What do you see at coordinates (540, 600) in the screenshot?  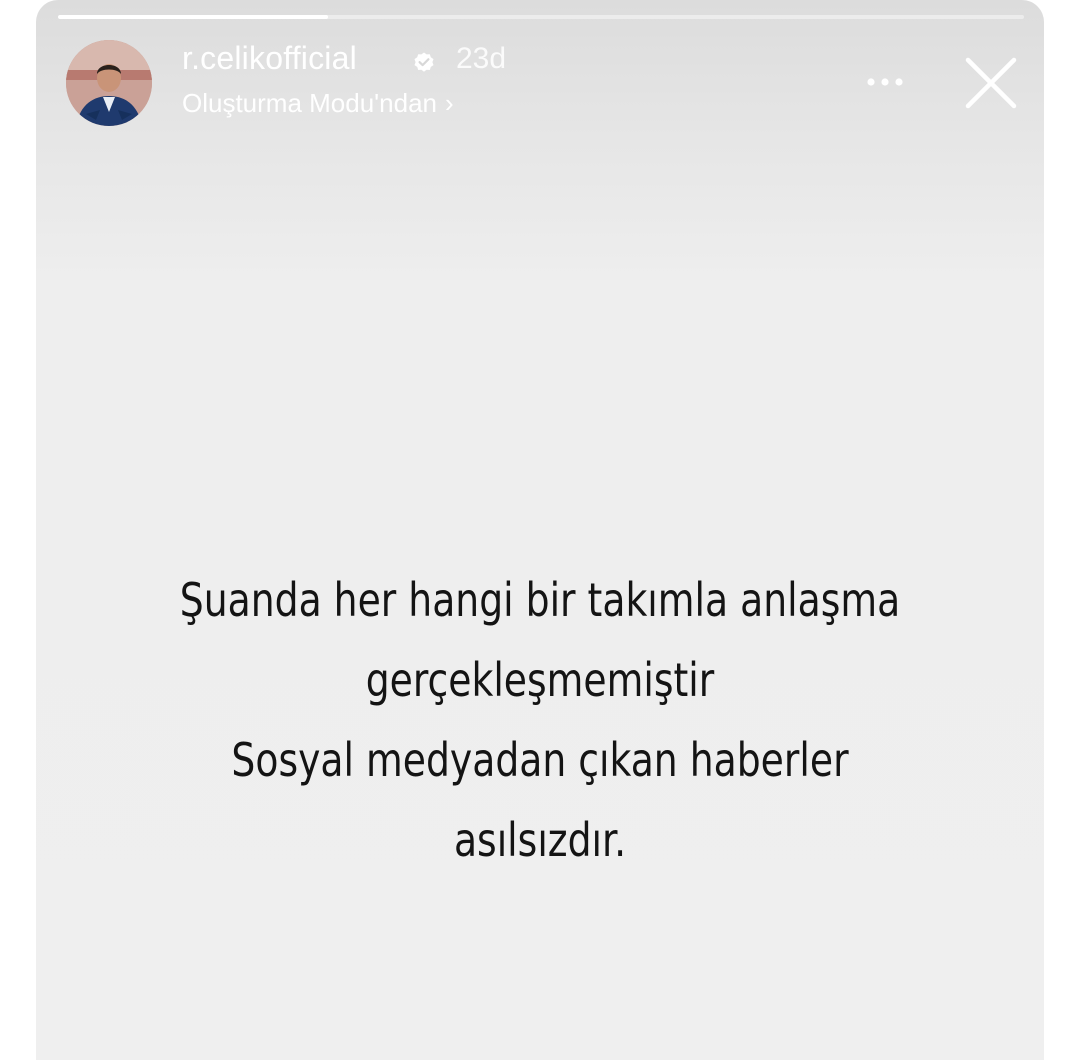 I see `caption-line-1: Şuanda her hangi bir takımla anlaşma` at bounding box center [540, 600].